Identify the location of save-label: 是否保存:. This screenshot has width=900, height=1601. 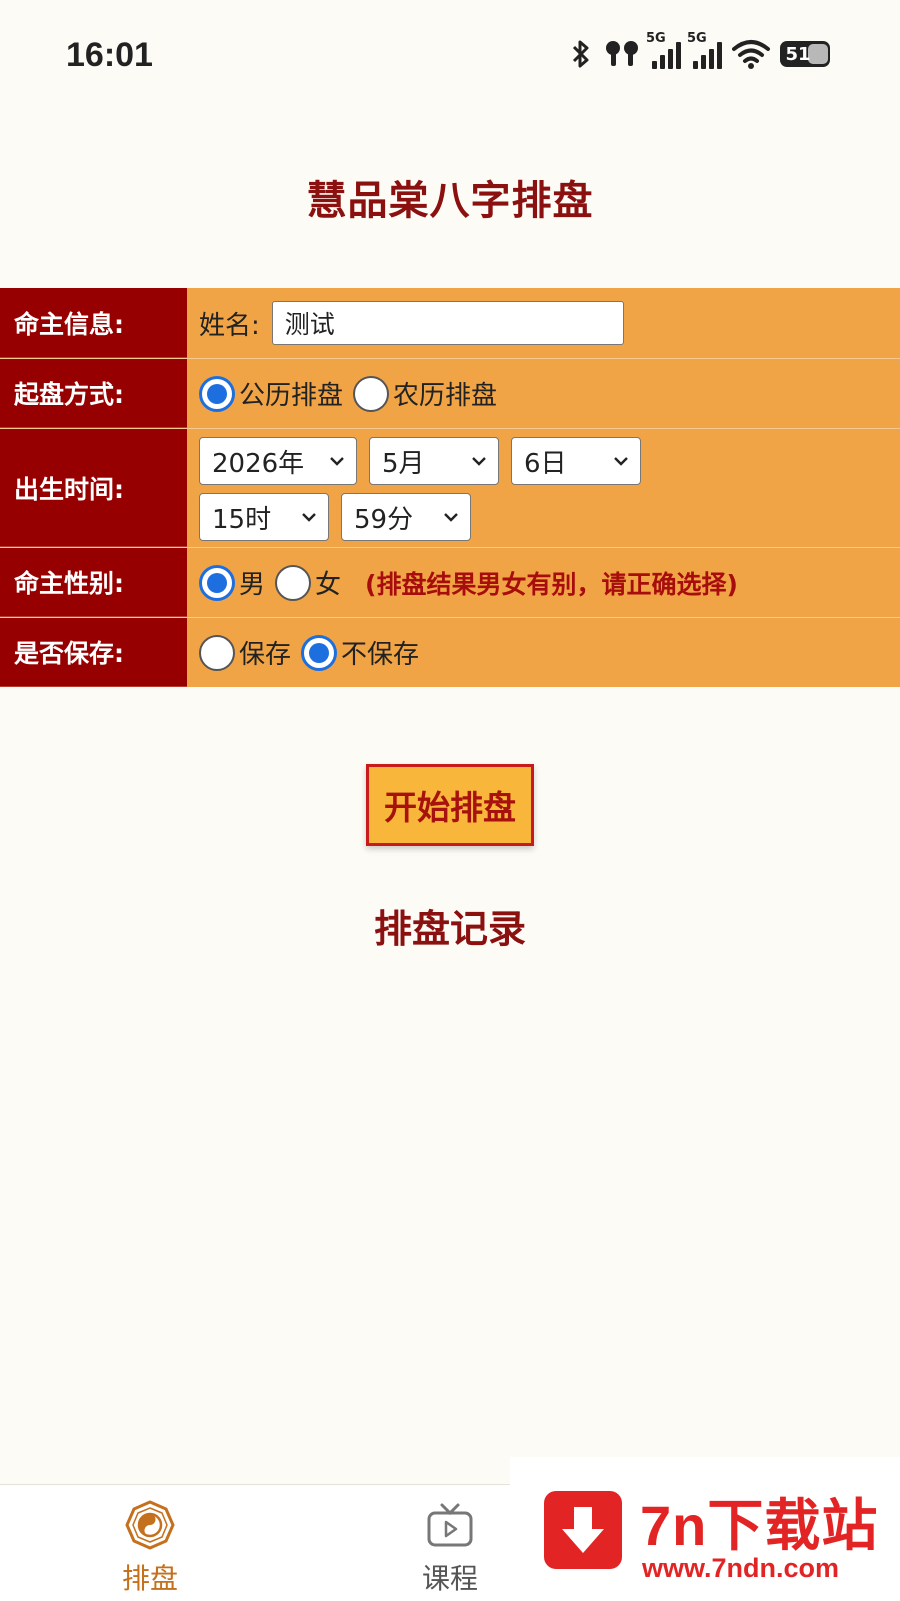
(93, 652).